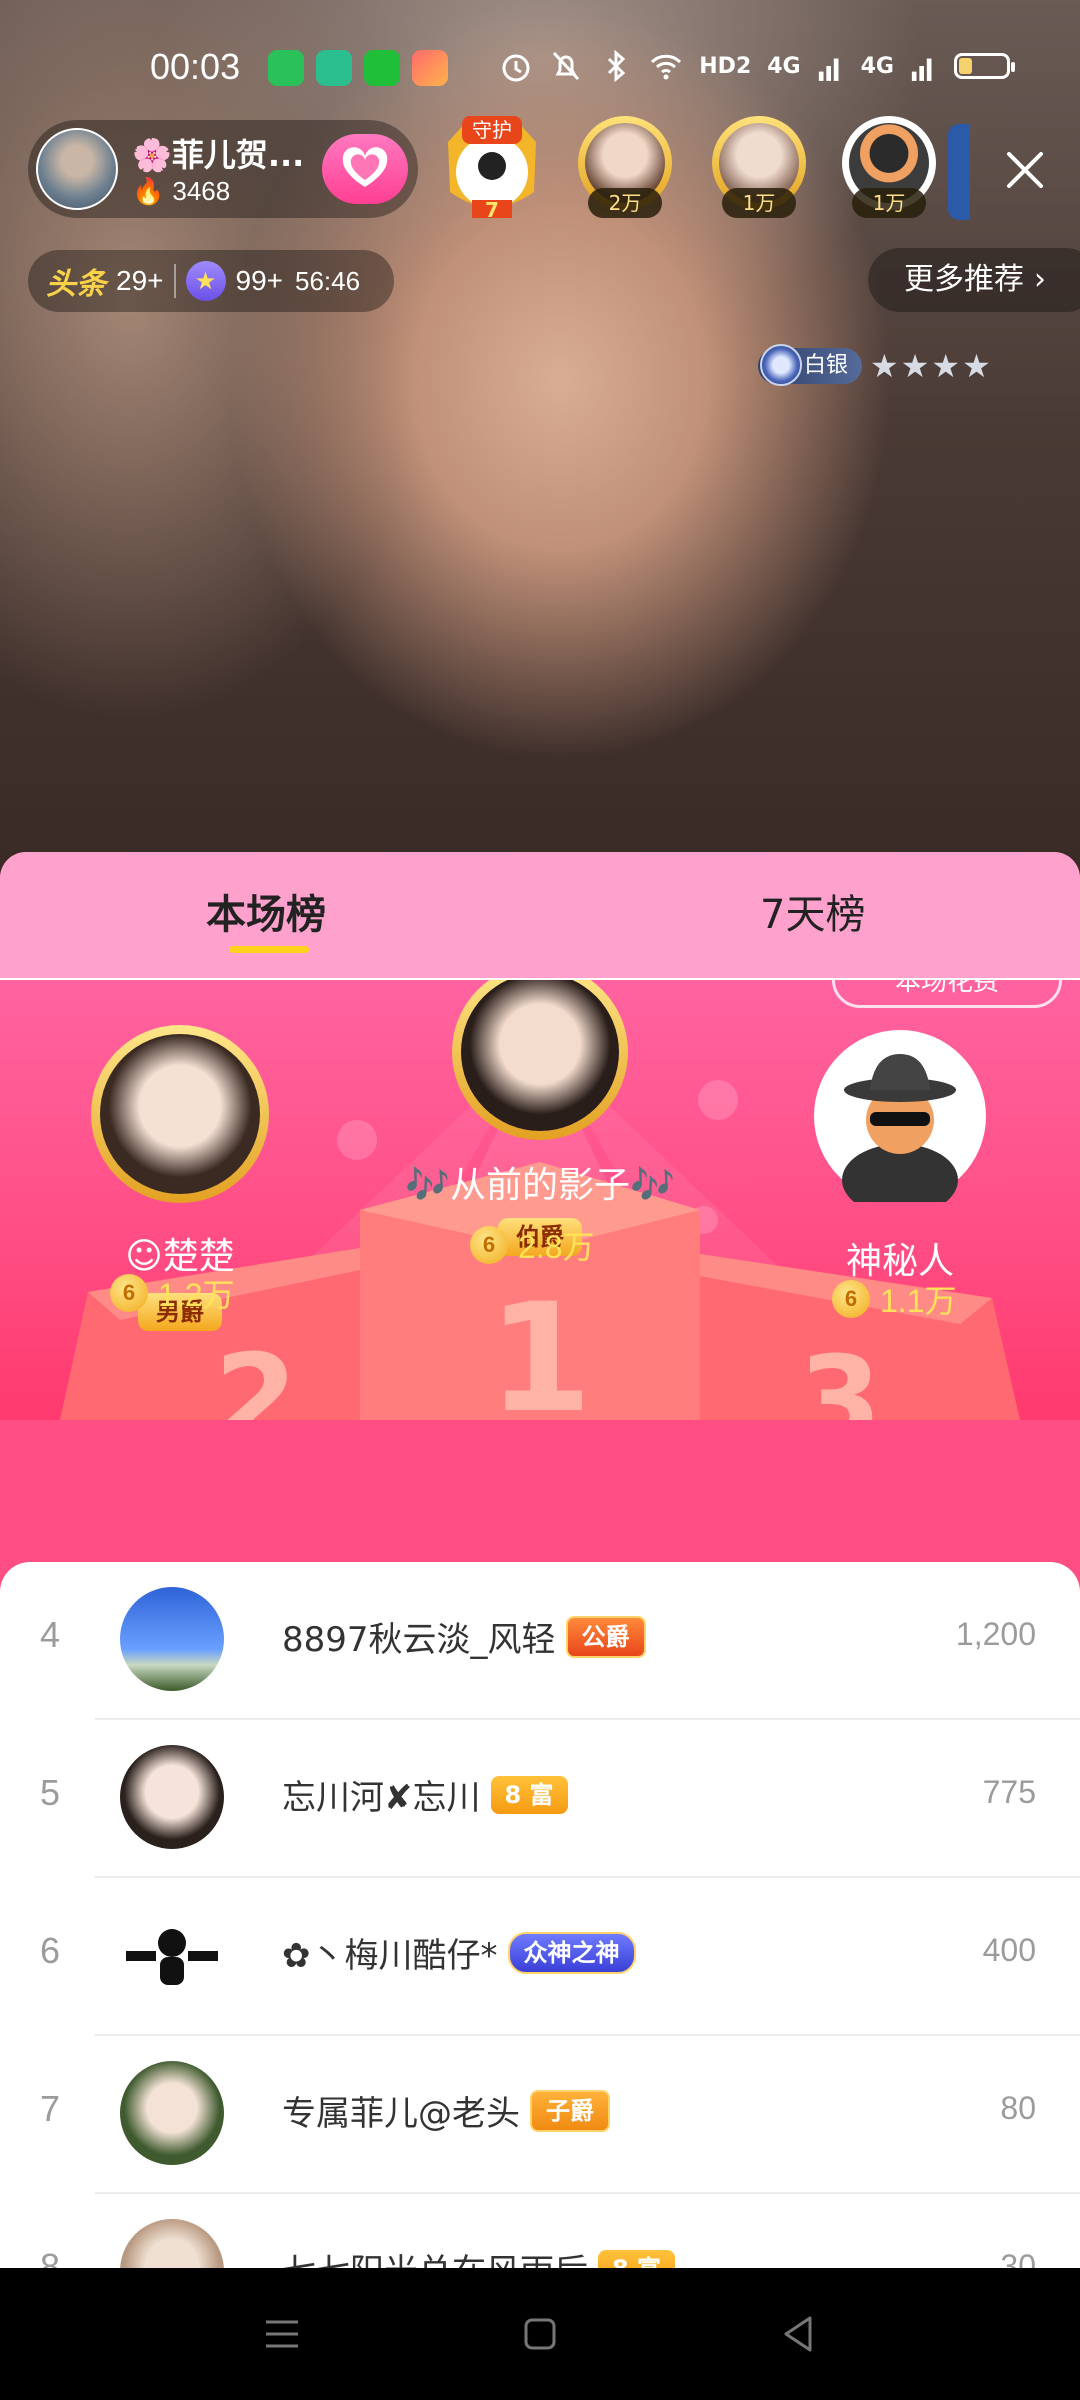  I want to click on network-label-1: 4G, so click(784, 66).